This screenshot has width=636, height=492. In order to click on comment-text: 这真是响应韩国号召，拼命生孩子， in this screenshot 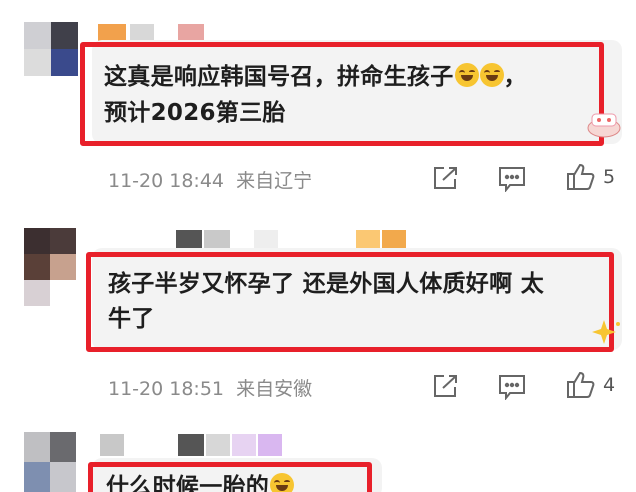, I will do `click(315, 76)`.